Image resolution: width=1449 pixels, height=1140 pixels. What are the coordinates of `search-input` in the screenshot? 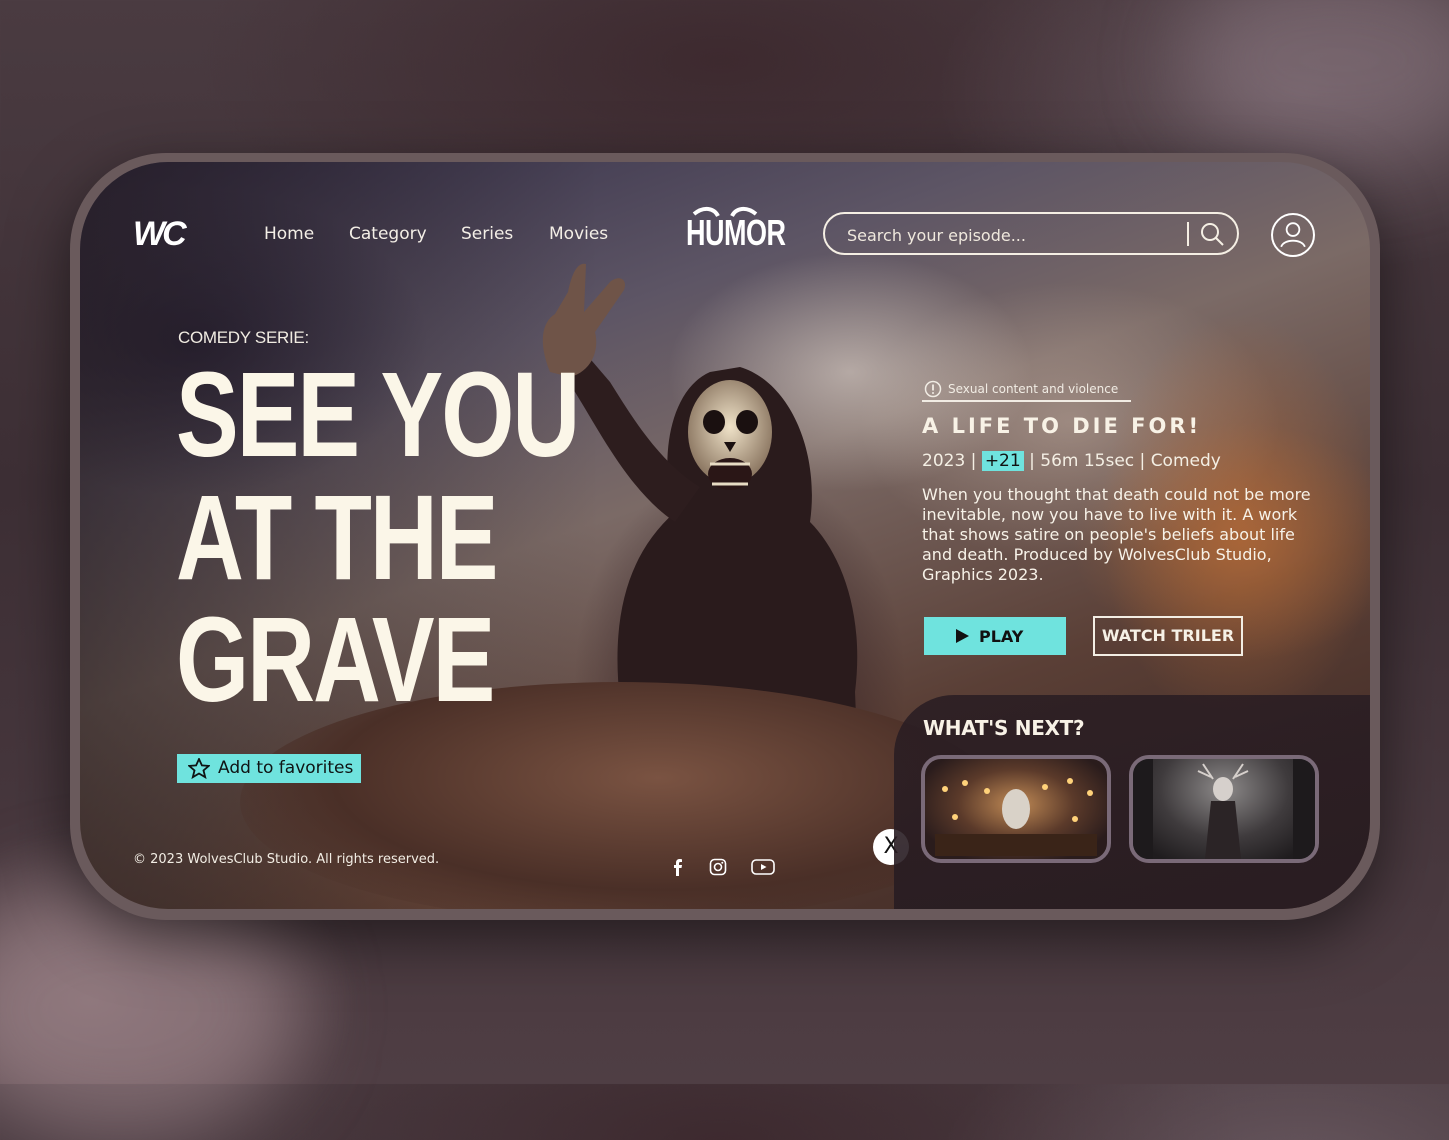 It's located at (1012, 235).